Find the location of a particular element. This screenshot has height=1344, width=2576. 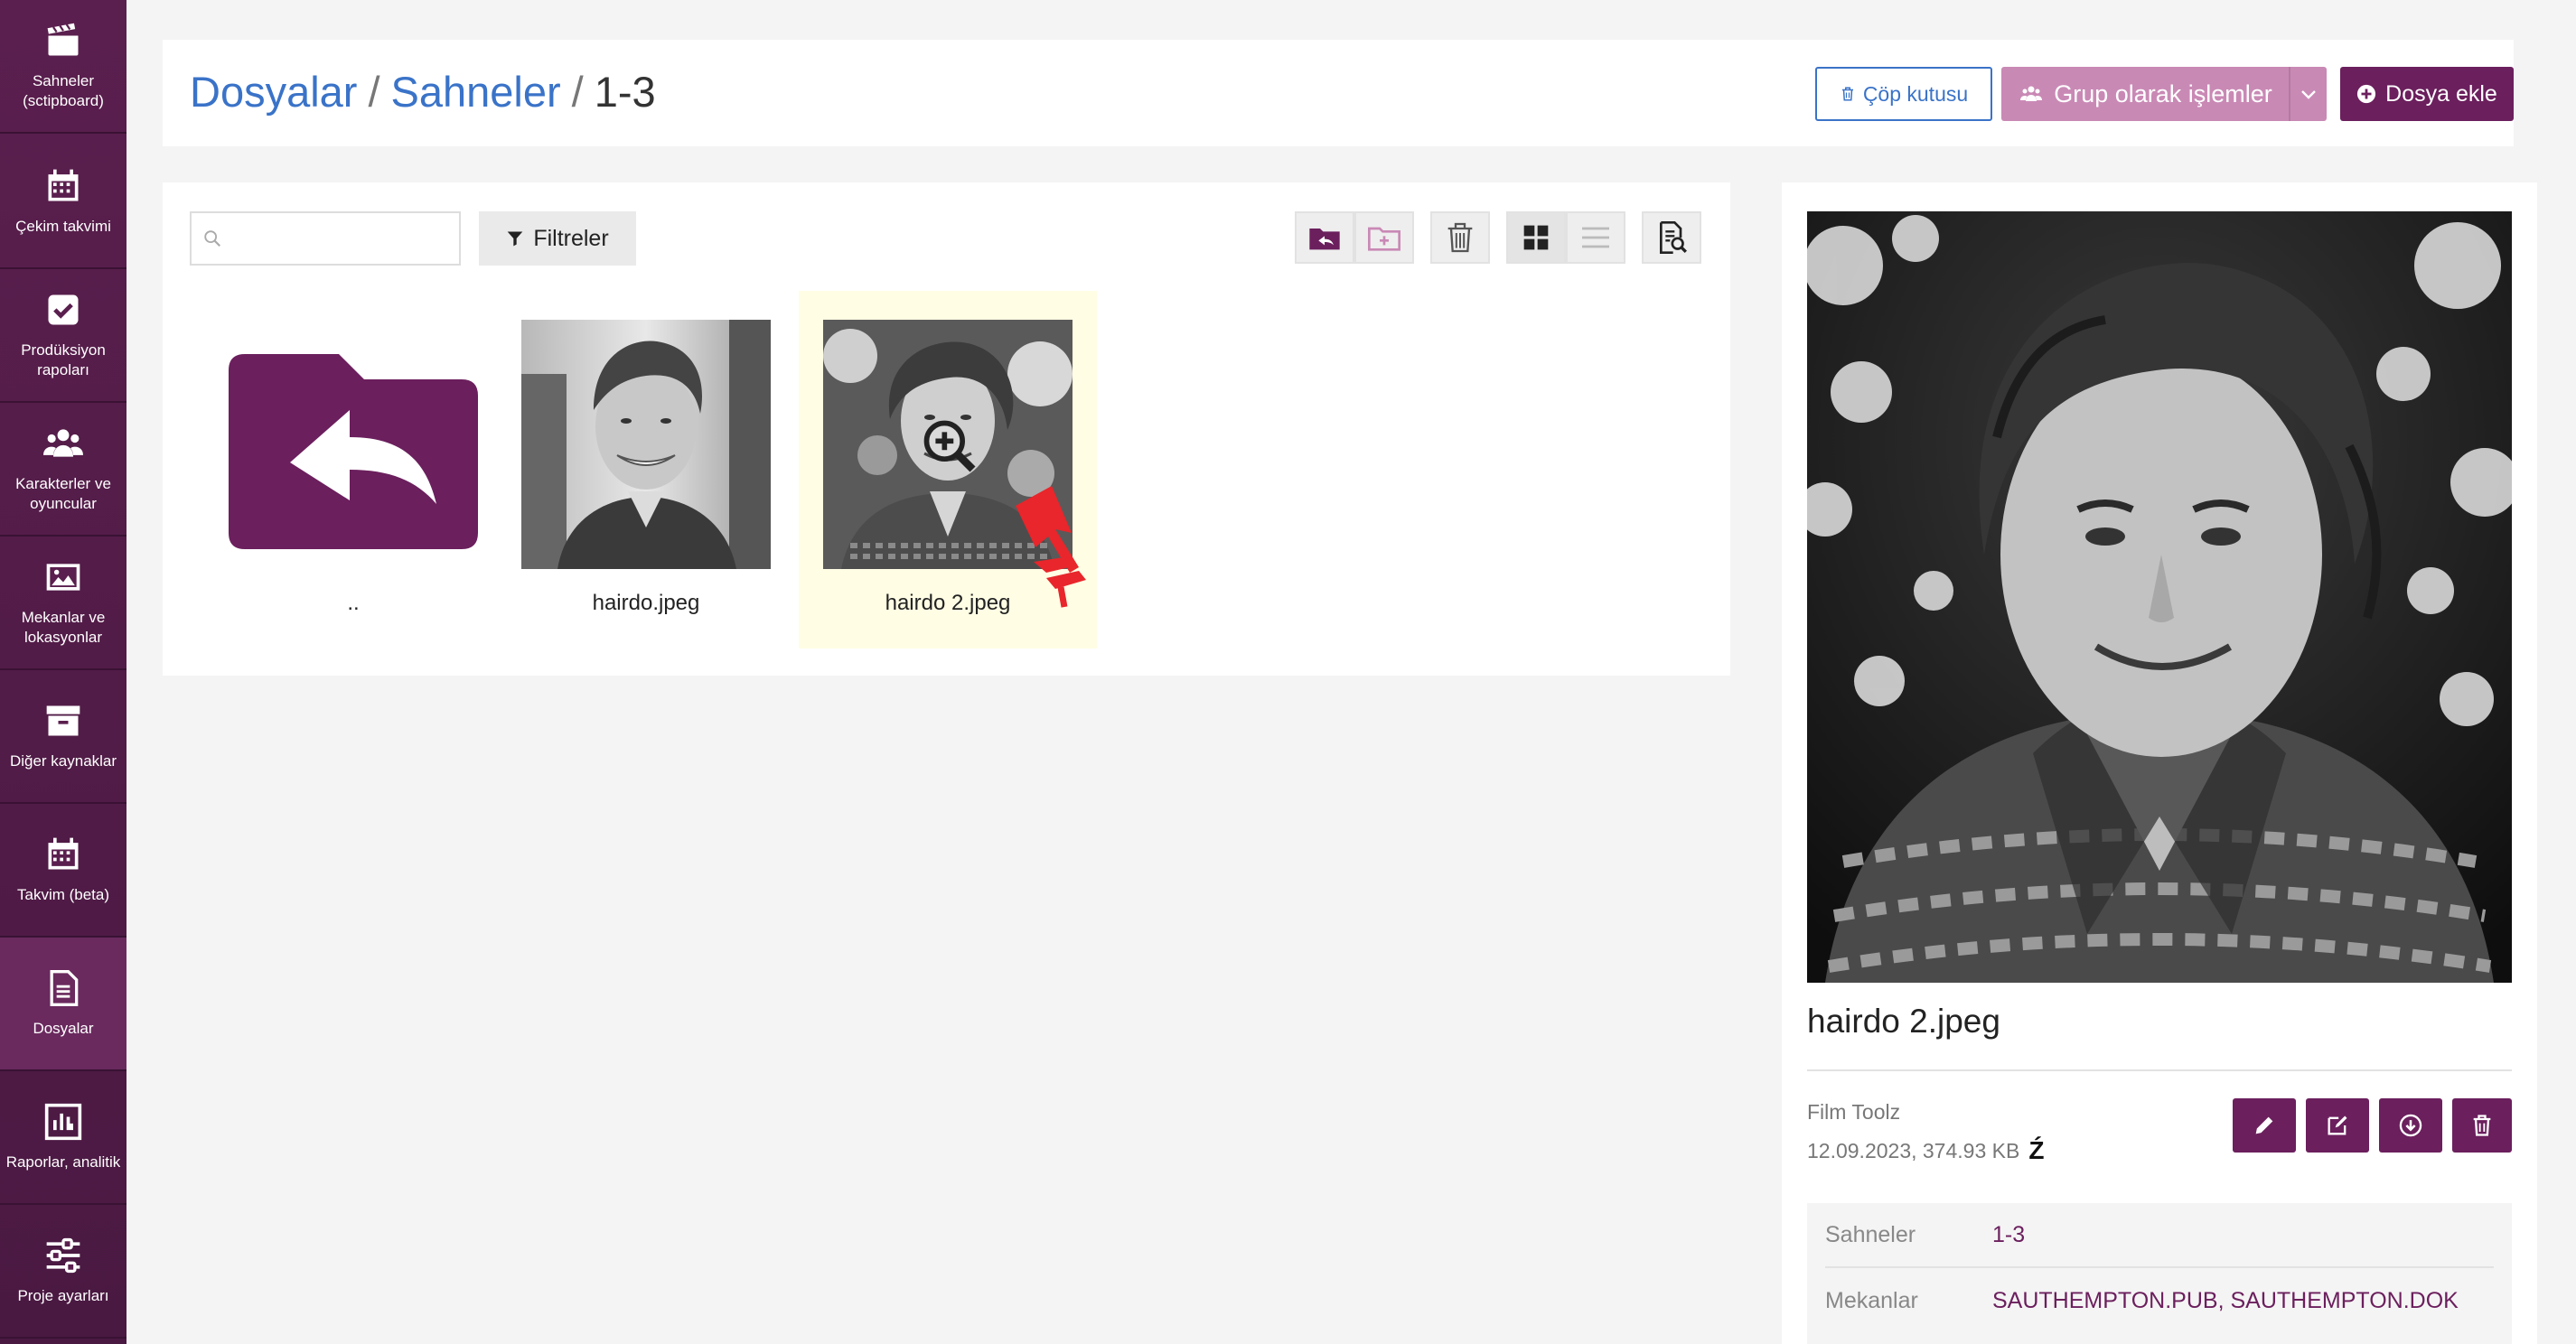

rename-button is located at coordinates (2264, 1125).